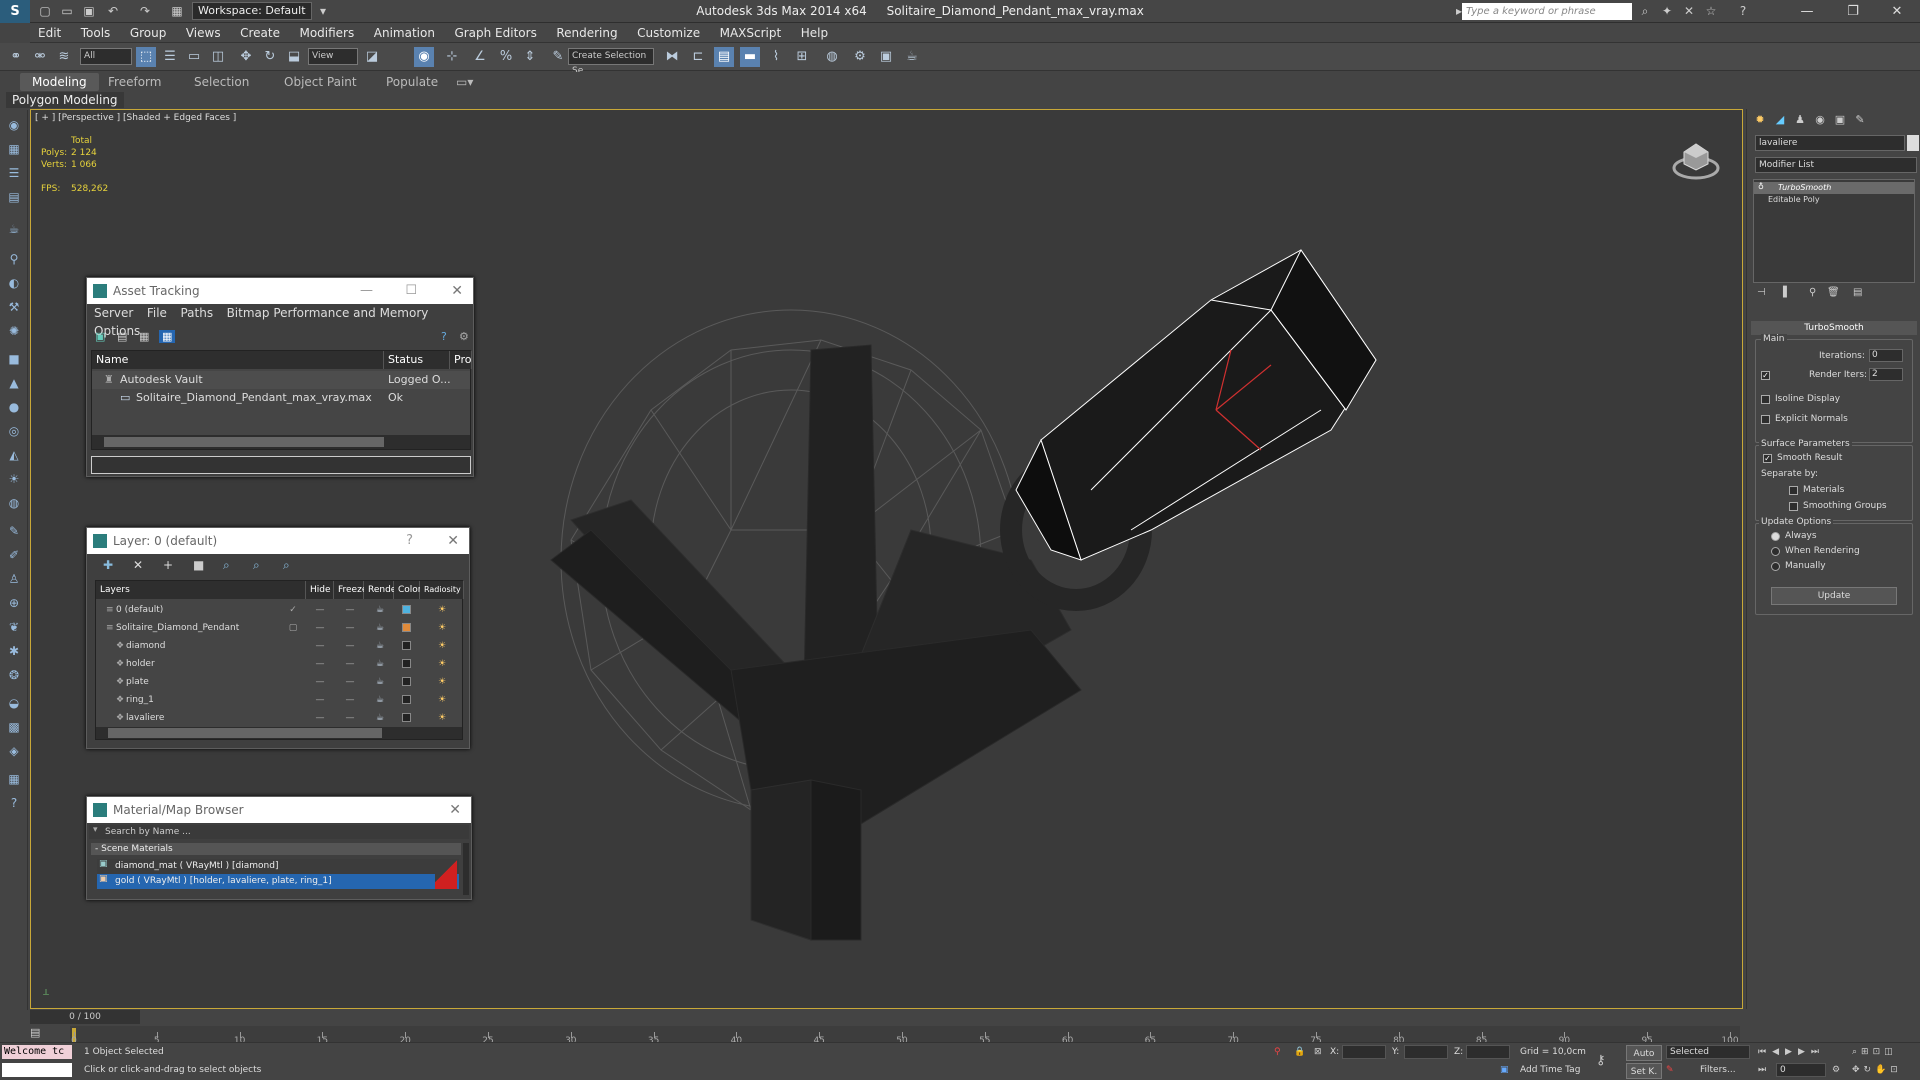  I want to click on open-file-icon: ▭, so click(67, 11).